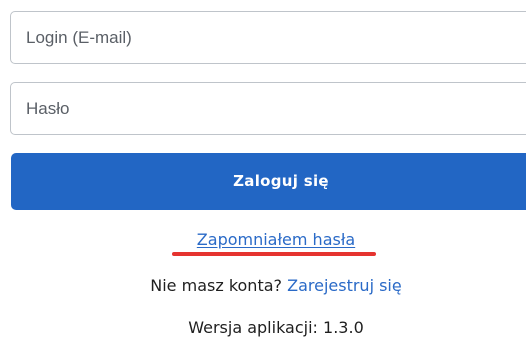 The width and height of the screenshot is (526, 340). I want to click on forgot-password-link: Zapomniałem hasła, so click(276, 241).